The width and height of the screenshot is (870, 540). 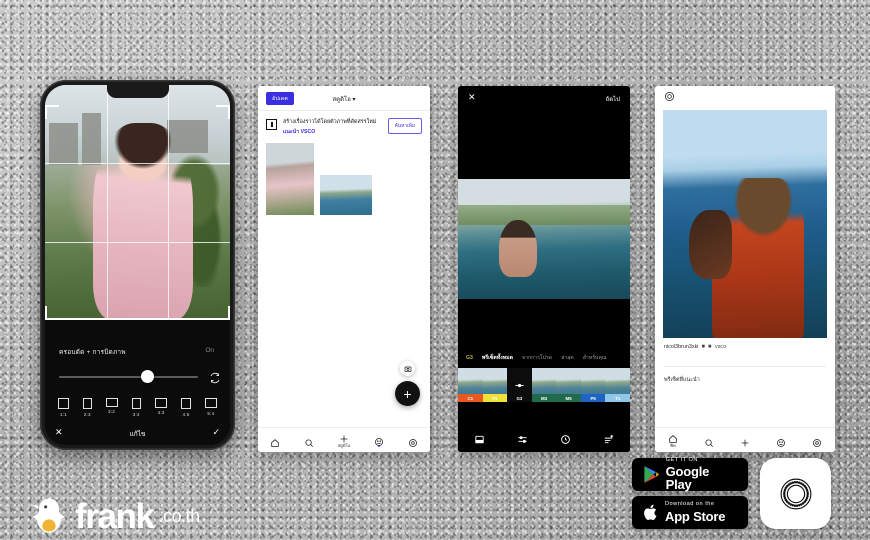 I want to click on promo-cta-button: ค้นหาเพิ่ม, so click(x=404, y=126).